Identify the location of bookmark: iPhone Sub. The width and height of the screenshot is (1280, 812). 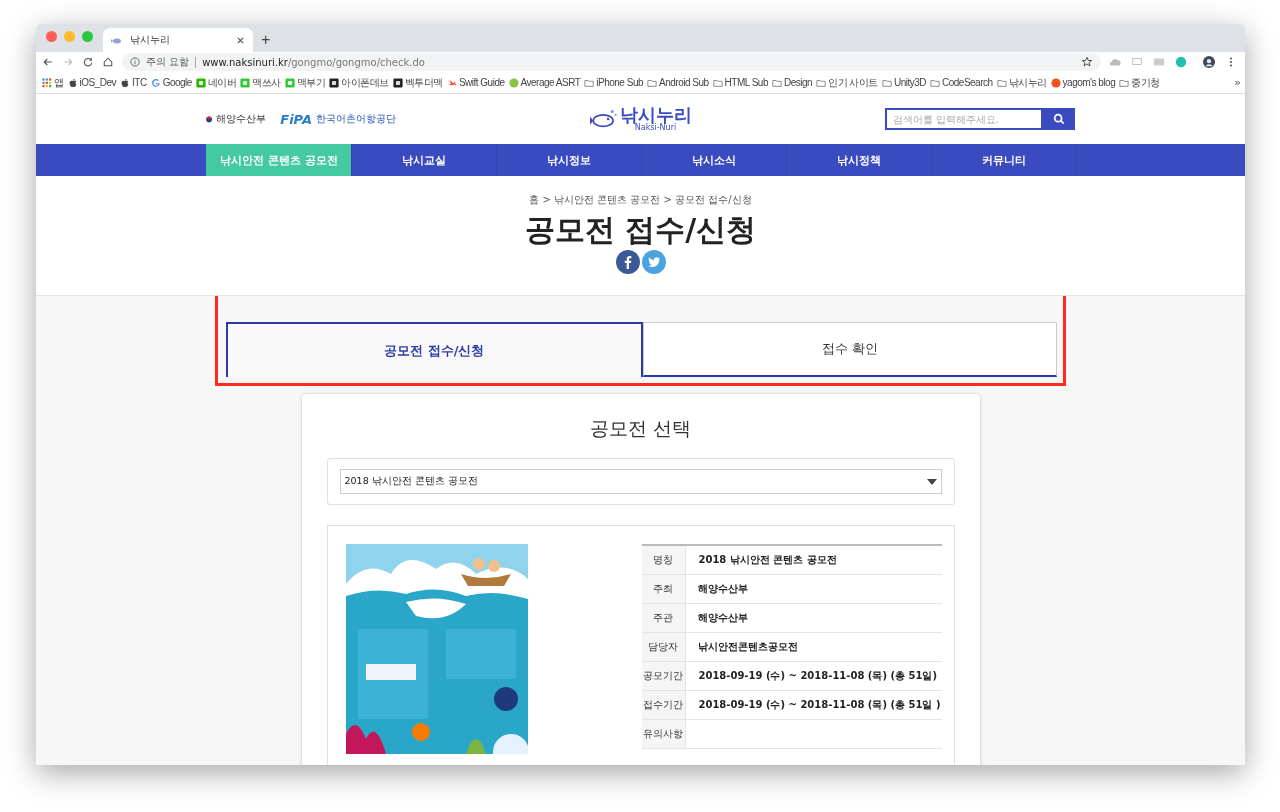
(613, 82).